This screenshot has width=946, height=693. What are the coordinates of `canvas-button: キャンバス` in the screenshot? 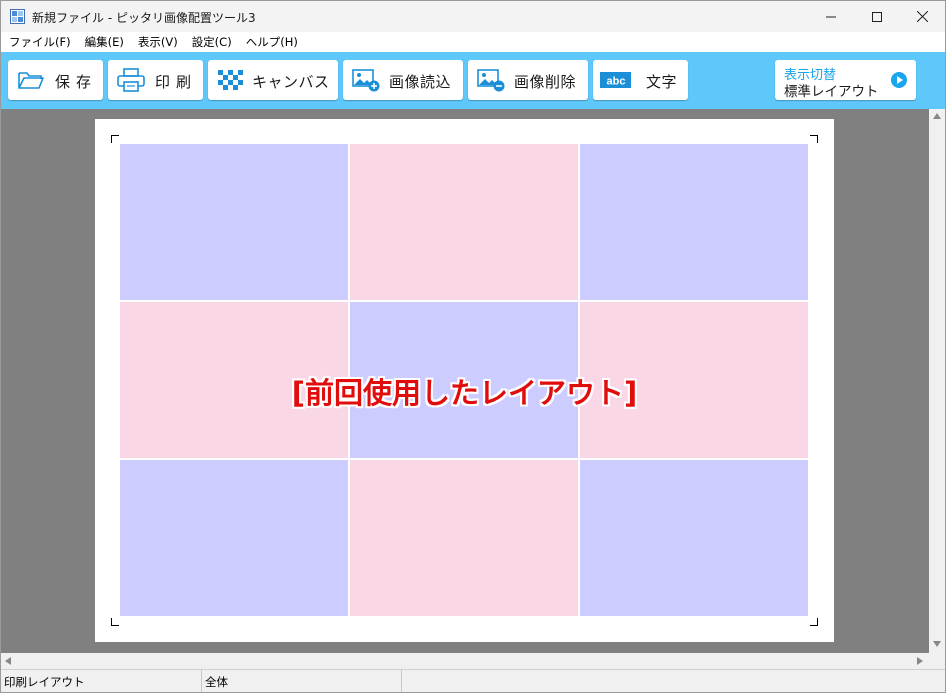 It's located at (273, 80).